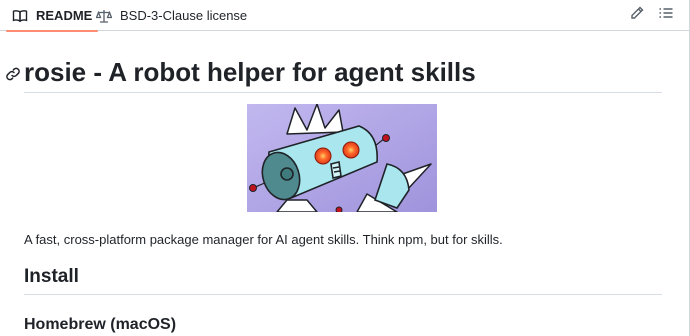  I want to click on tab-license: BSD-3-Clause license, so click(171, 15).